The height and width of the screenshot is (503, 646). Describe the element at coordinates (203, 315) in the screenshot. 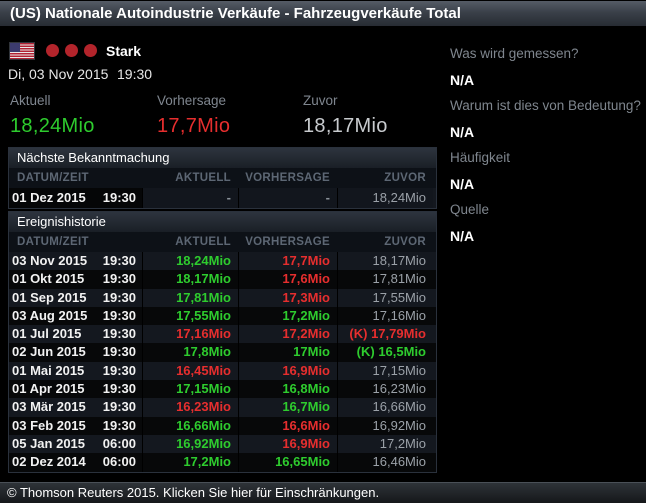

I see `value-aktuell: 17,55Mio` at that location.